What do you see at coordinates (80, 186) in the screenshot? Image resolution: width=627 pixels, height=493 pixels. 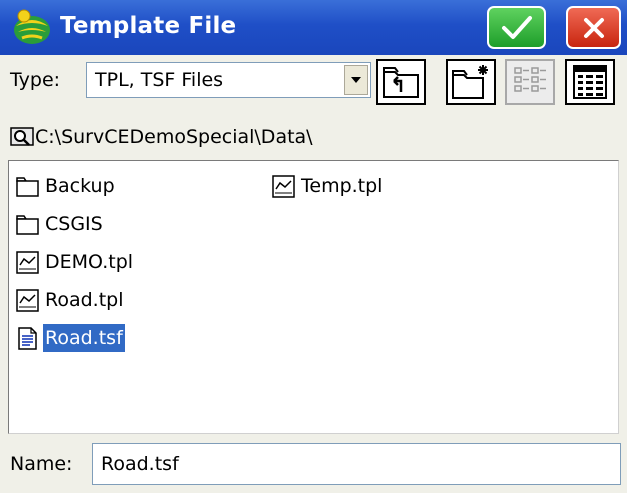 I see `file-name: Backup` at bounding box center [80, 186].